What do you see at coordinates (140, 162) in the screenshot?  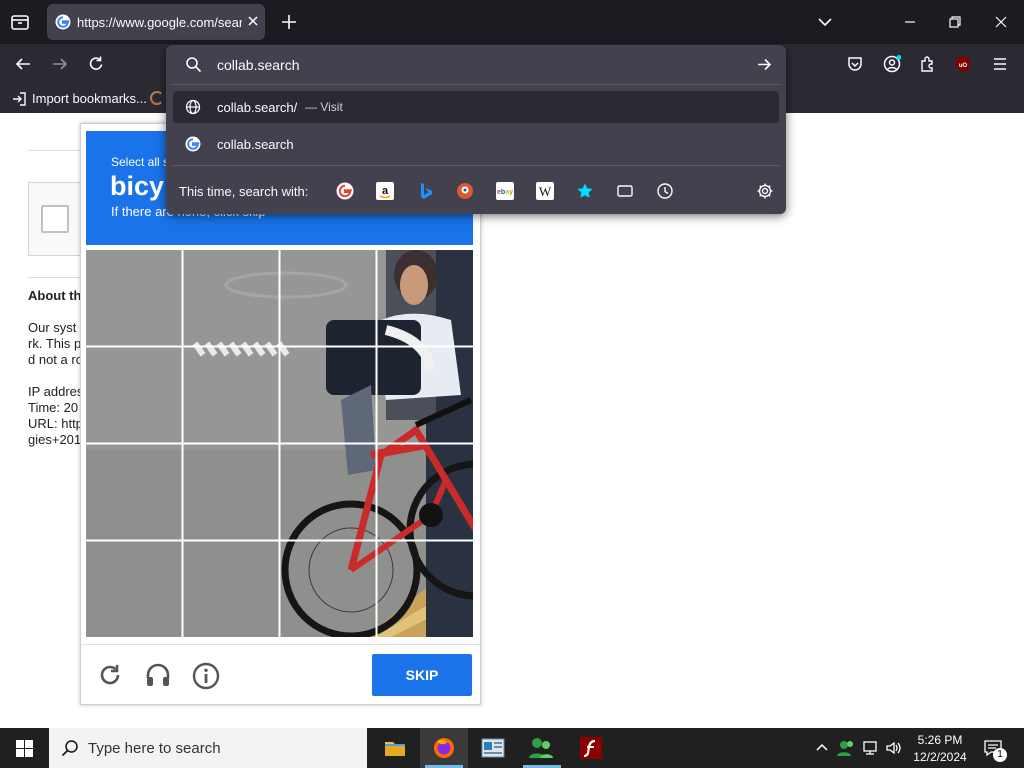 I see `captcha-instruction: Select all s` at bounding box center [140, 162].